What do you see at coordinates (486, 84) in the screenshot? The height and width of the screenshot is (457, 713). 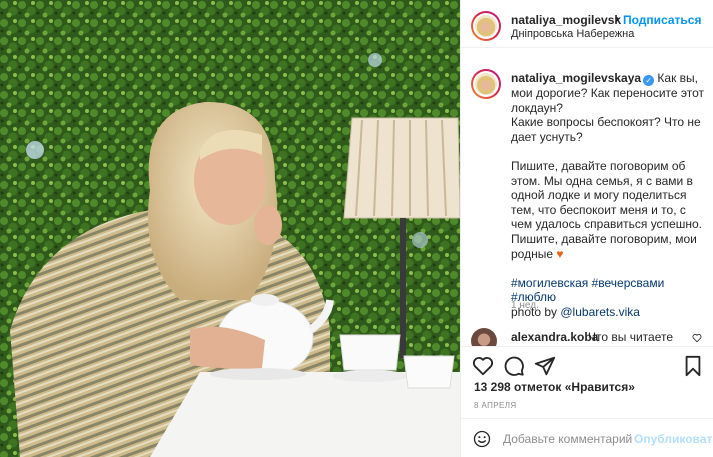 I see `caption-author-avatar` at bounding box center [486, 84].